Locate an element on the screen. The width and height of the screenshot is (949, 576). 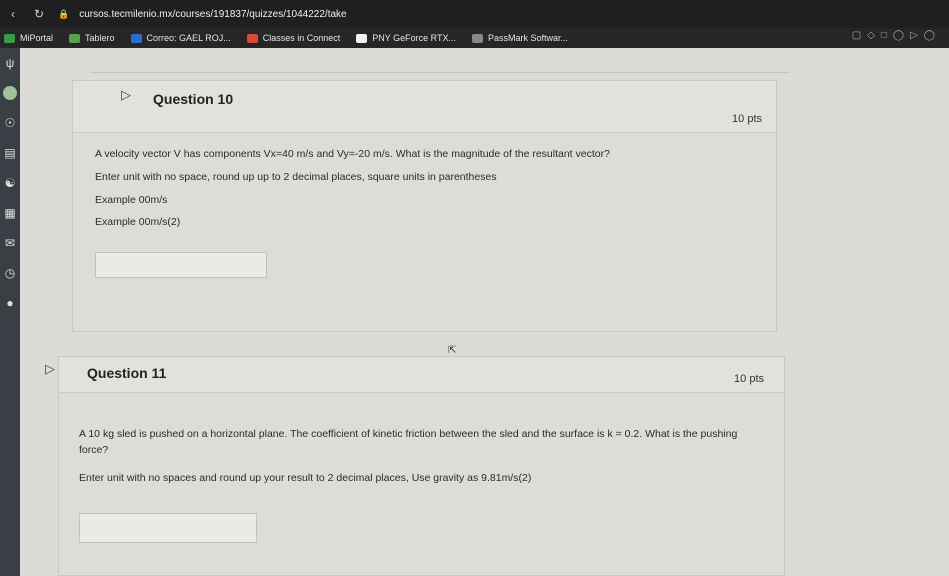
outlook-icon is located at coordinates (136, 38).